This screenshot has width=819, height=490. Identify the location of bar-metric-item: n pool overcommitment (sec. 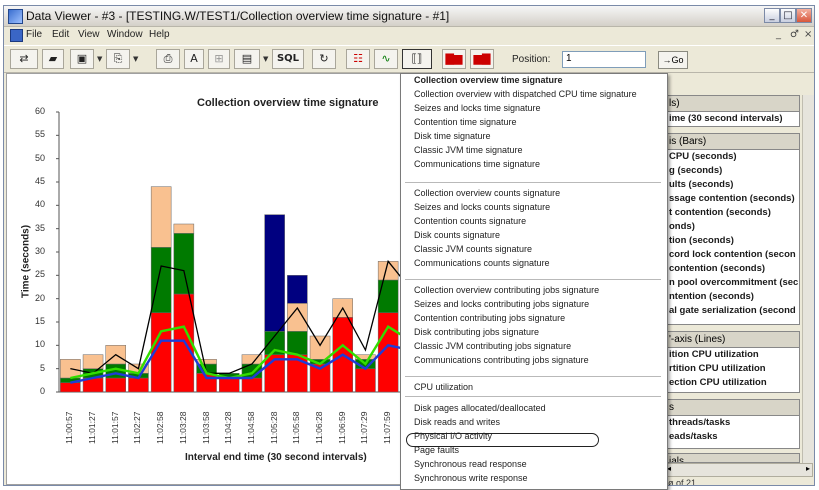
(732, 283).